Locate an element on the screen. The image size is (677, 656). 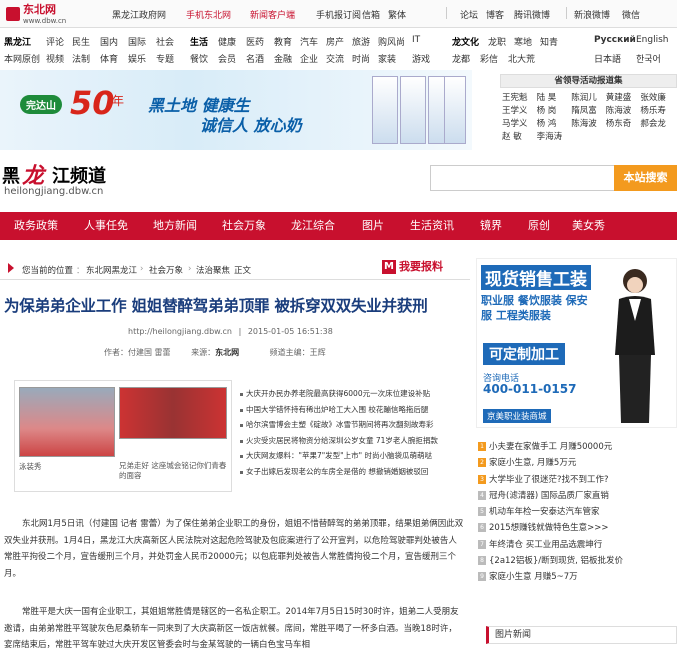
nav-item: 龙都 is located at coordinates (461, 58).